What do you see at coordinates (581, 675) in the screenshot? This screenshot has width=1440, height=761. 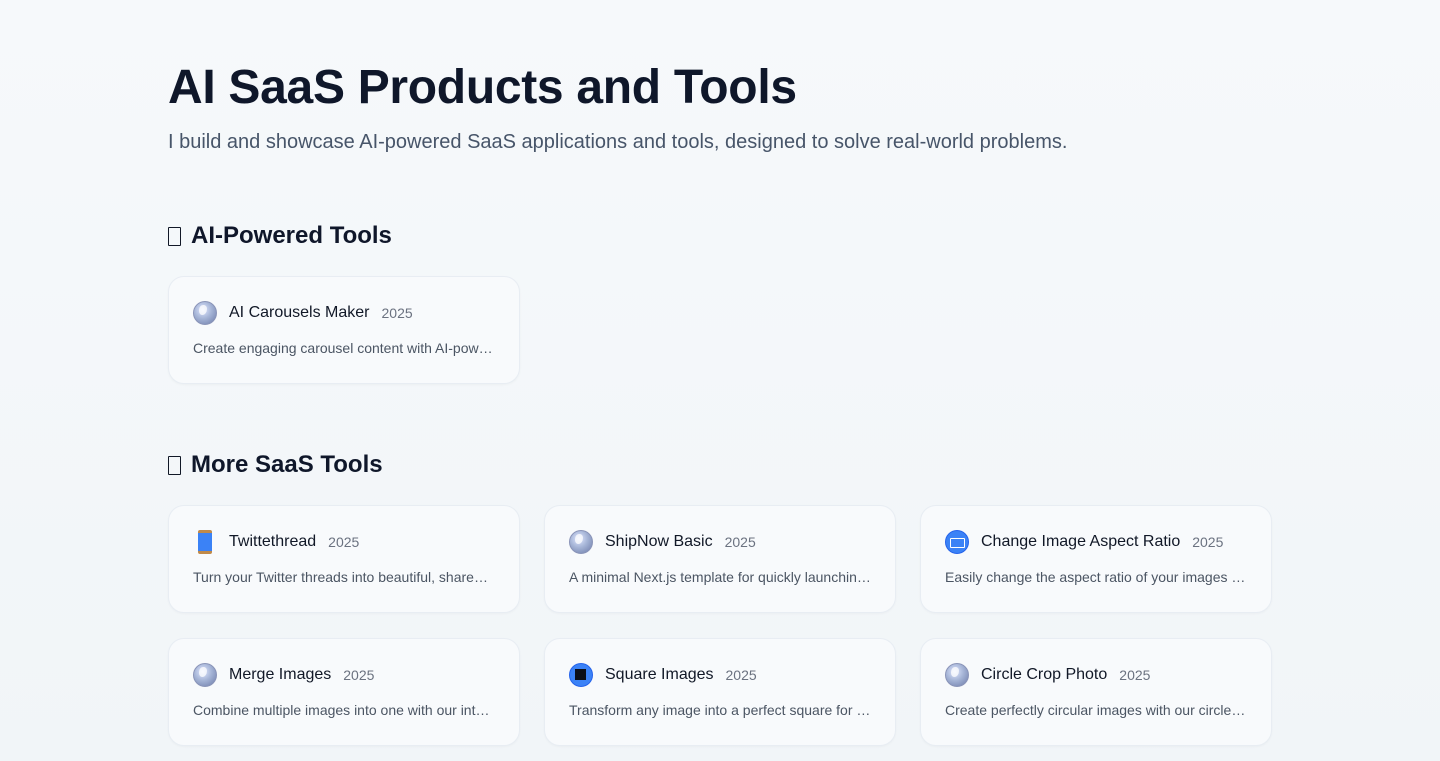 I see `square-icon` at bounding box center [581, 675].